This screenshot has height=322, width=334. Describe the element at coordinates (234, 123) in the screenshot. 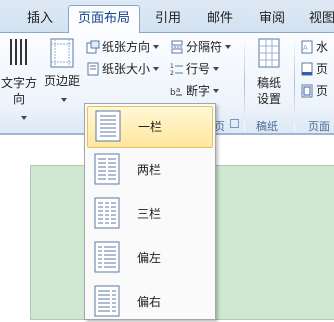

I see `dialog-launcher-icon` at that location.